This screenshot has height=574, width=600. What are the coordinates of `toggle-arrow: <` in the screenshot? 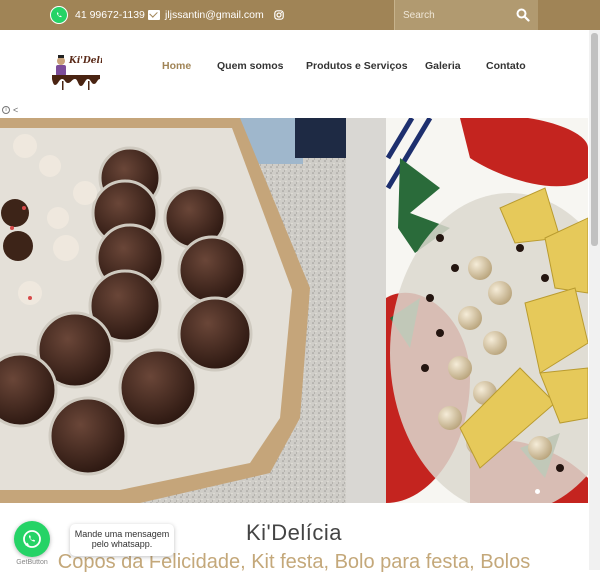 It's located at (16, 110).